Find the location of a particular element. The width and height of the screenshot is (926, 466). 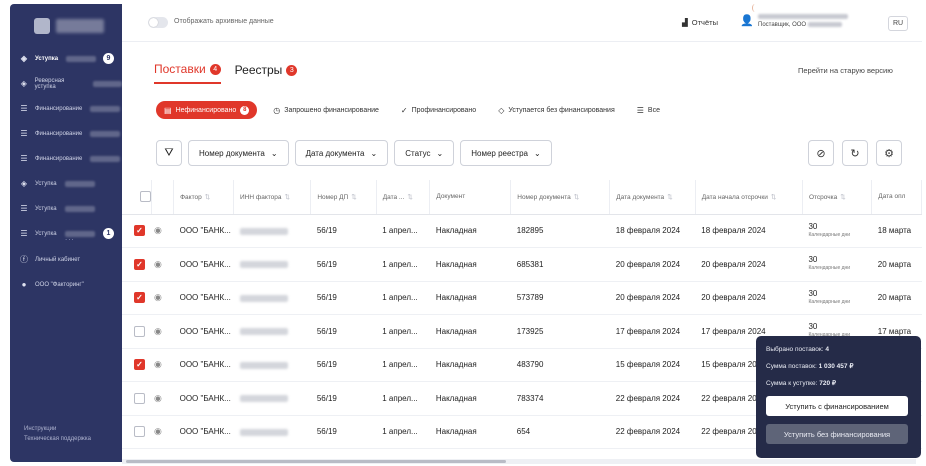

tab-label: Поставки is located at coordinates (180, 69).